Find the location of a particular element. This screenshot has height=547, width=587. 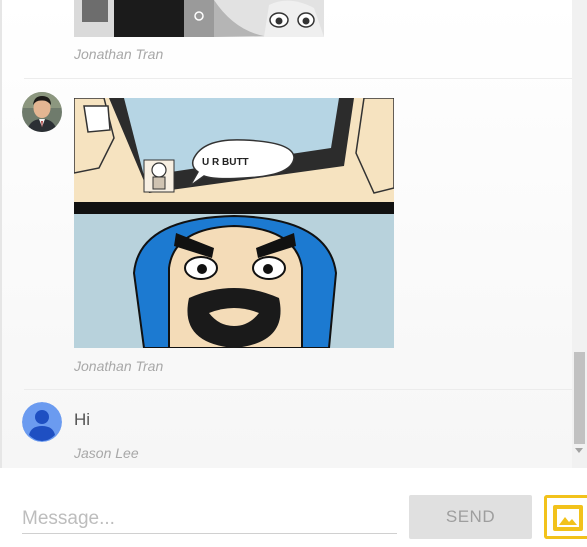

send-button: SEND is located at coordinates (470, 517).